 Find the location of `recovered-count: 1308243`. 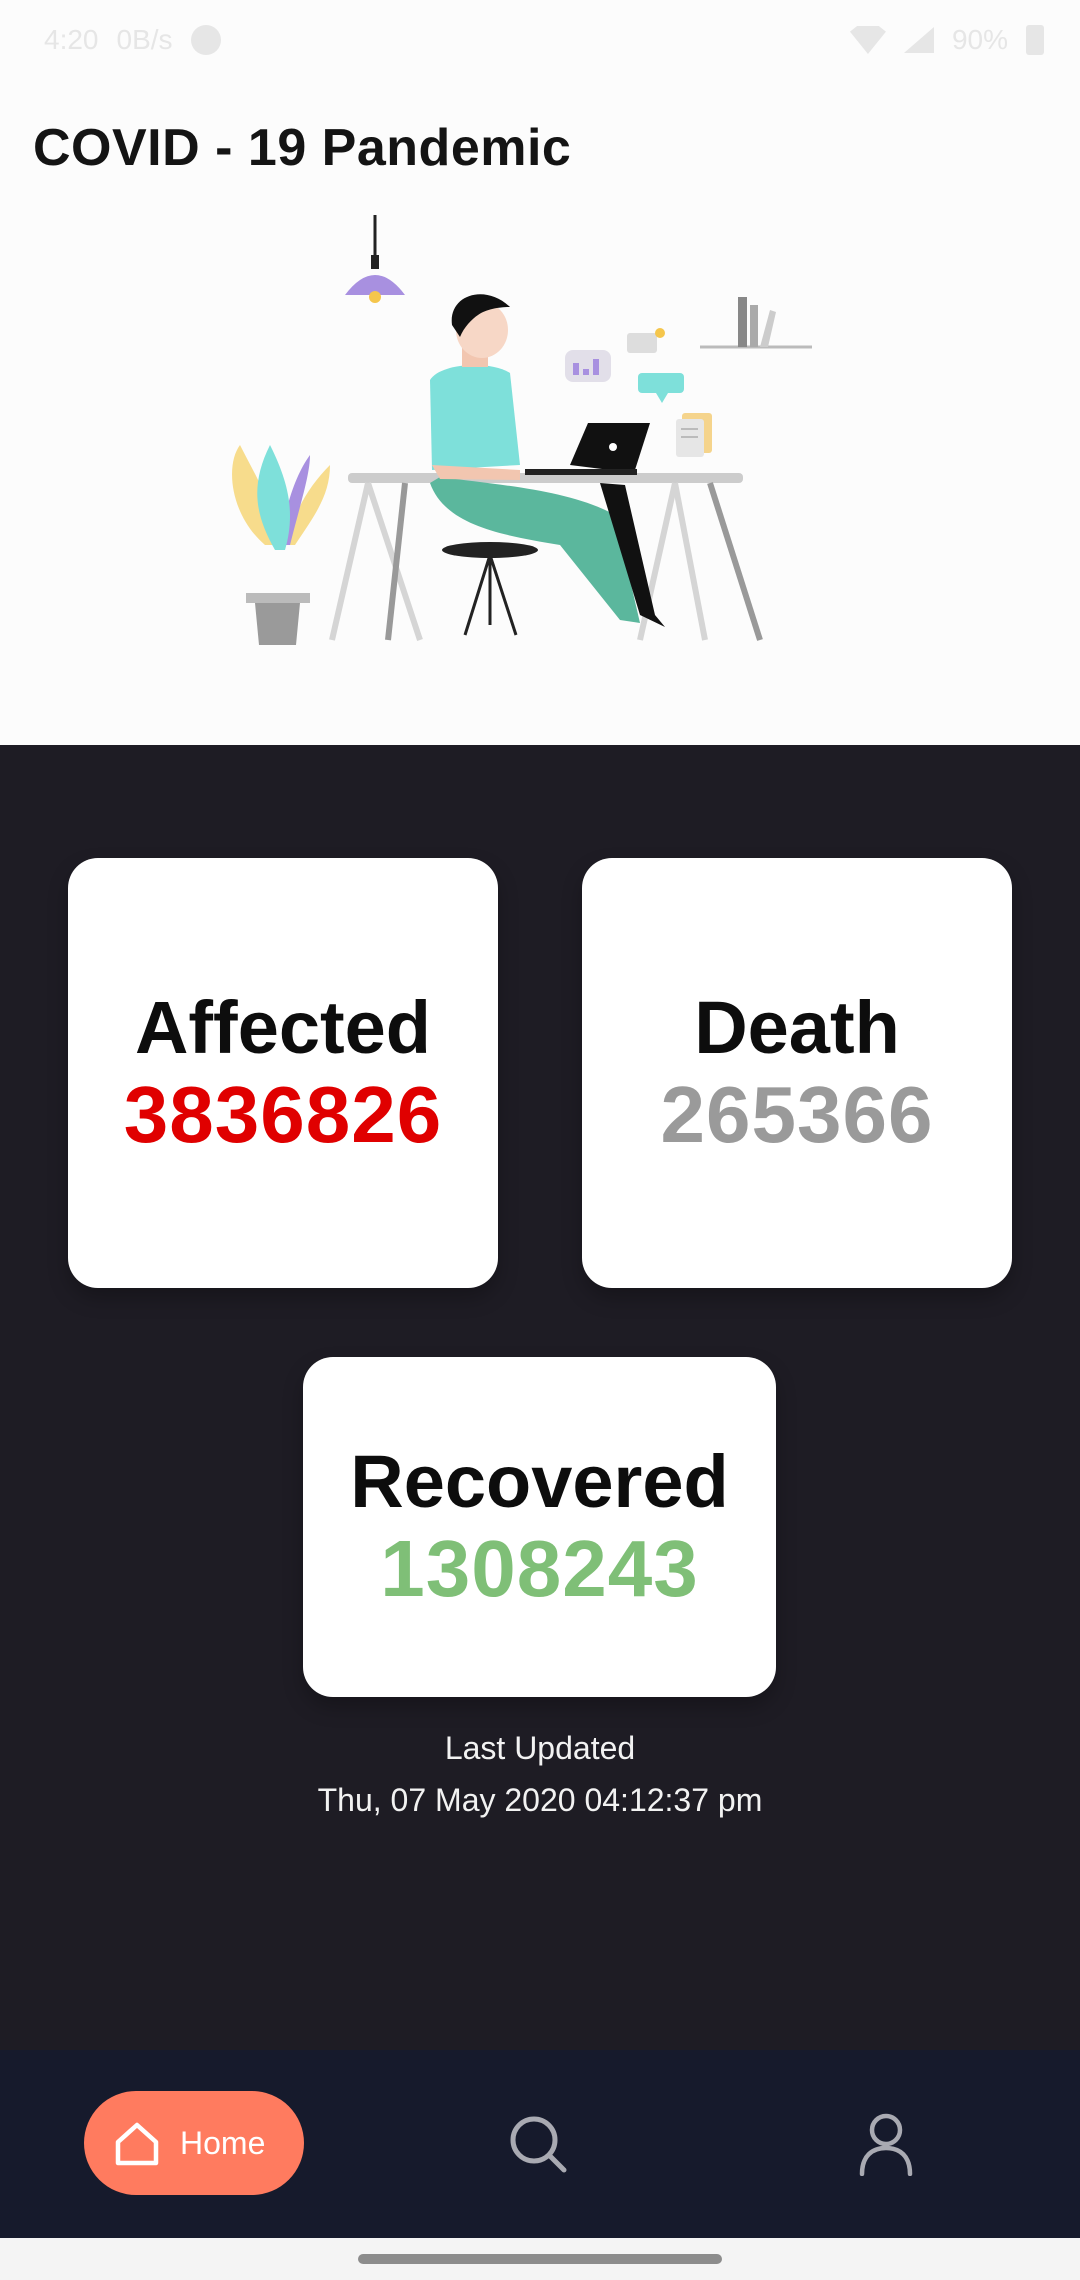

recovered-count: 1308243 is located at coordinates (539, 1568).